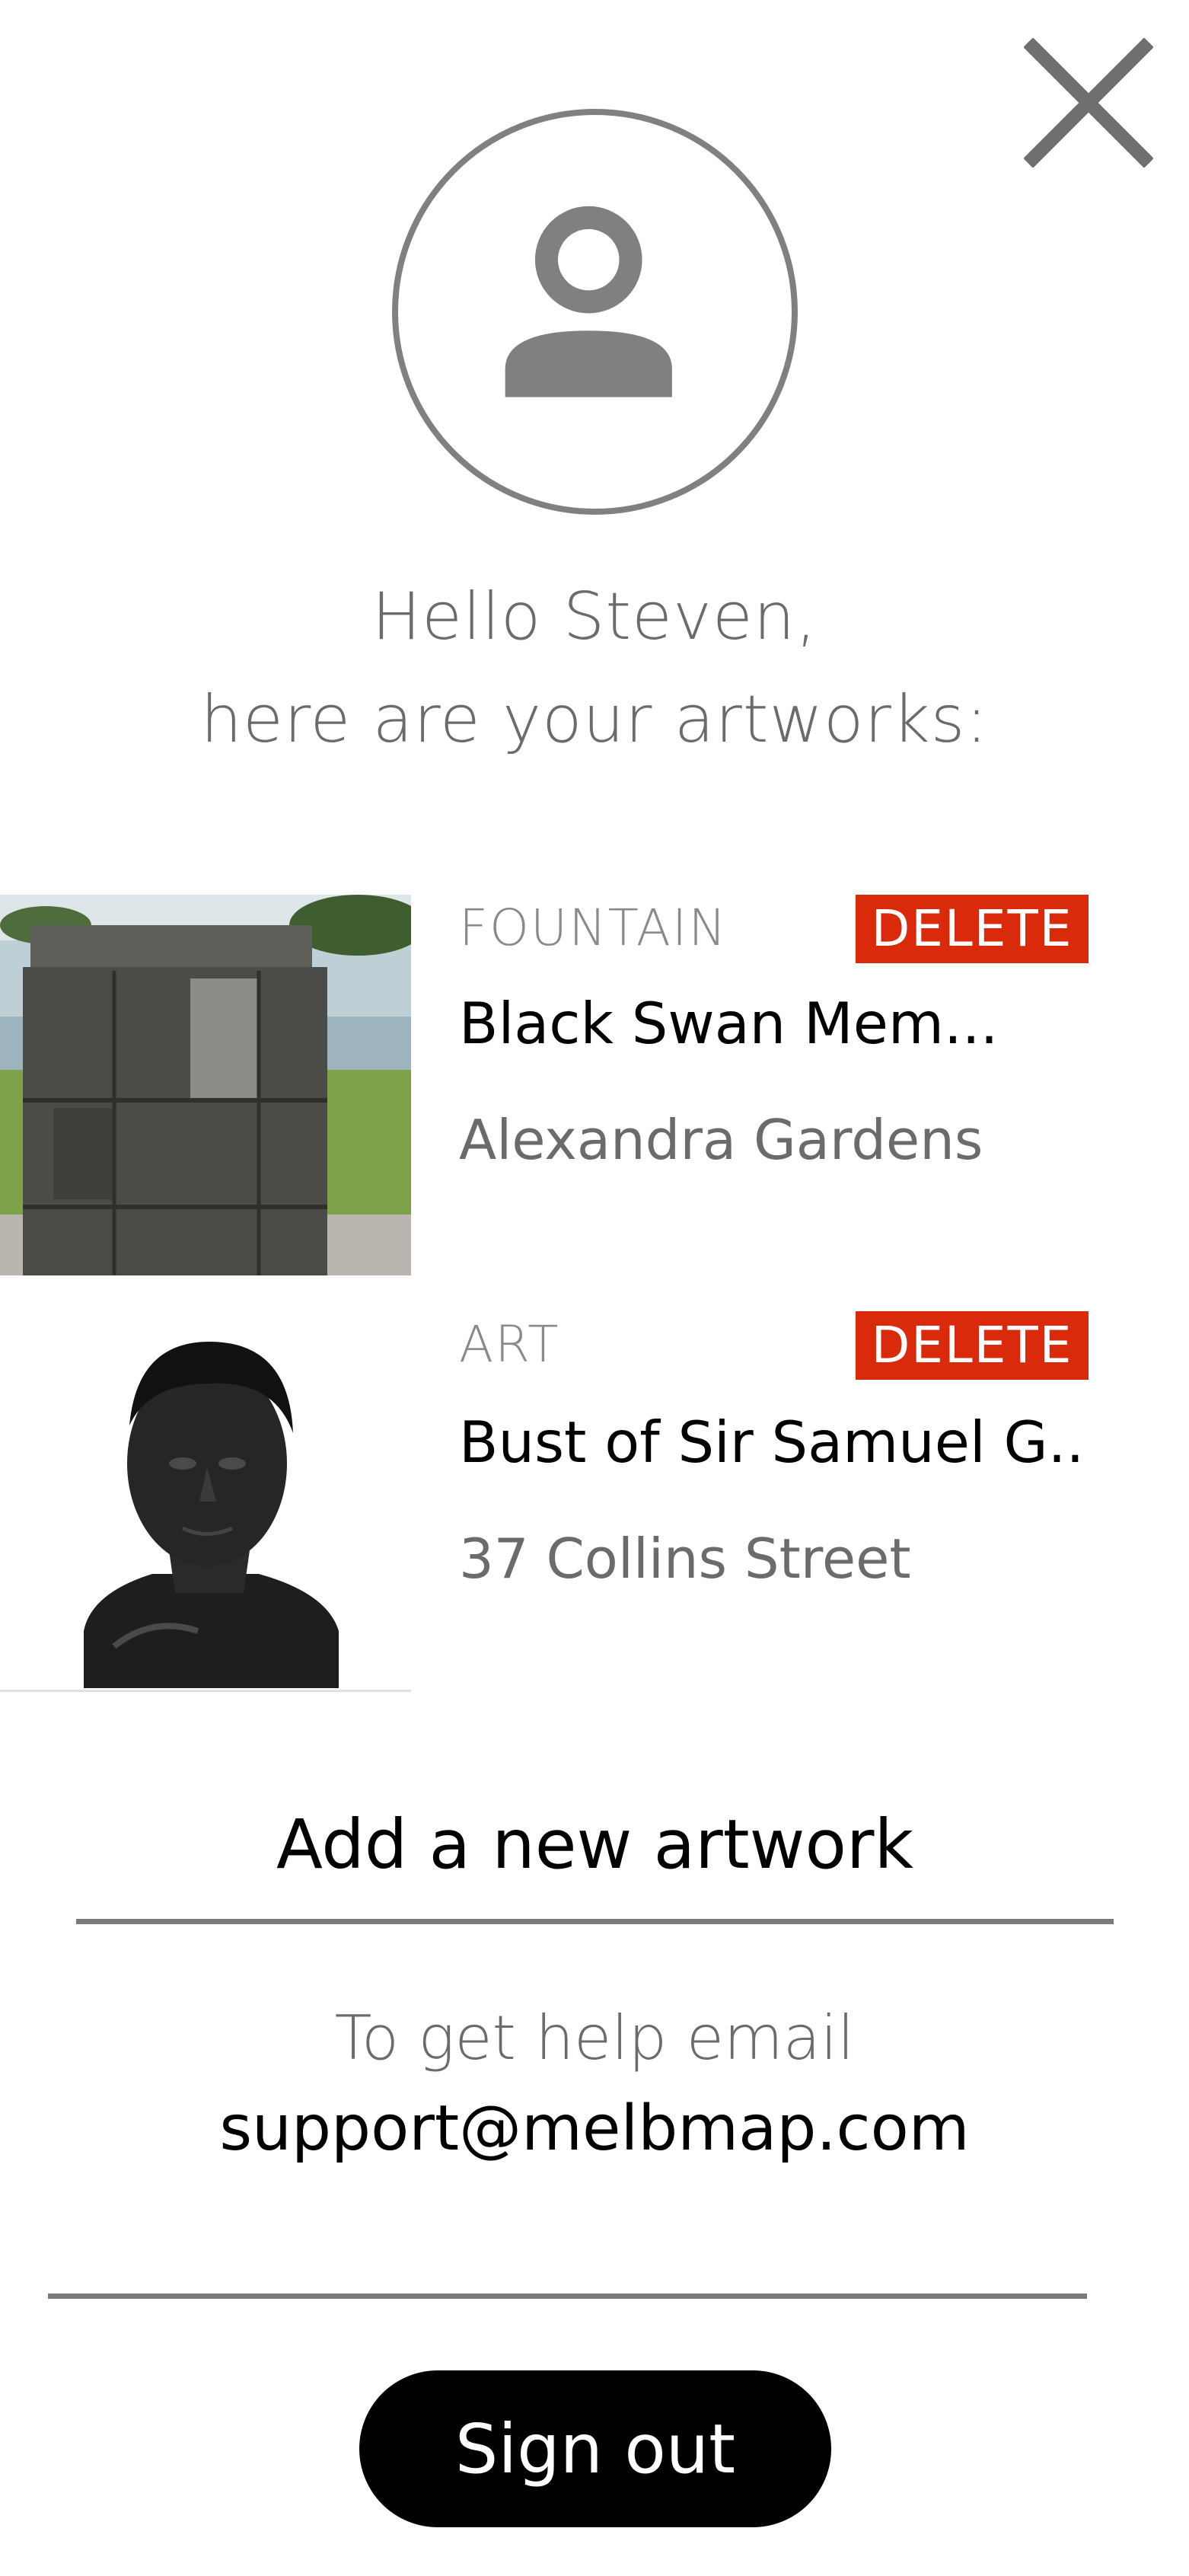 Image resolution: width=1189 pixels, height=2576 pixels. I want to click on help-email-link: support@melbmap.com, so click(594, 2128).